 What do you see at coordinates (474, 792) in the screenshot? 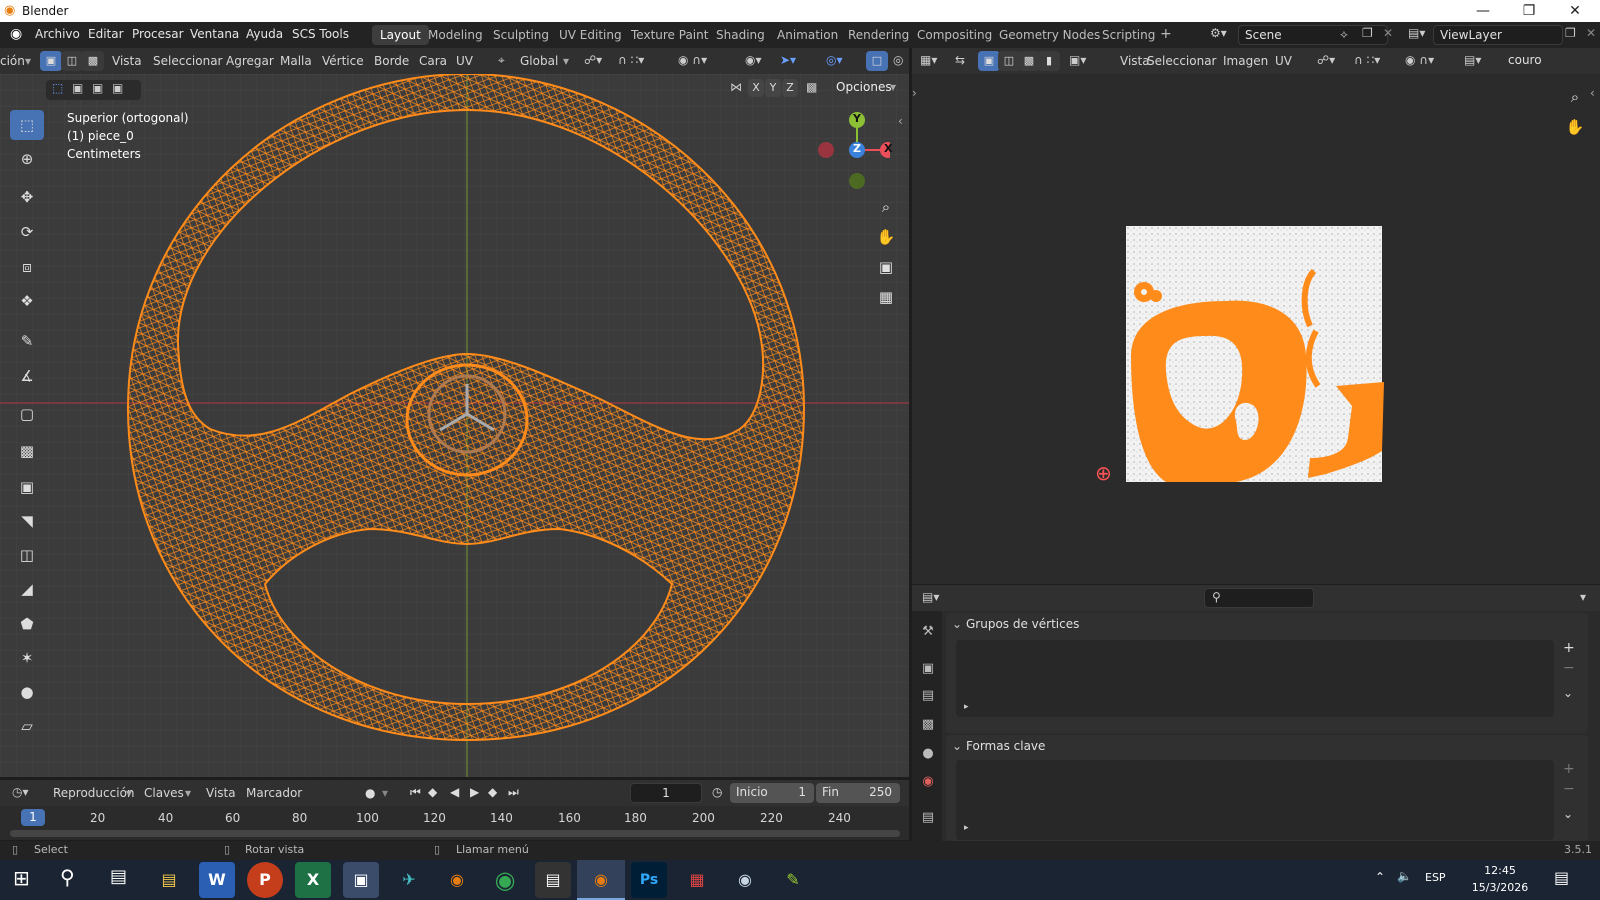
I see `play-icon: ▶` at bounding box center [474, 792].